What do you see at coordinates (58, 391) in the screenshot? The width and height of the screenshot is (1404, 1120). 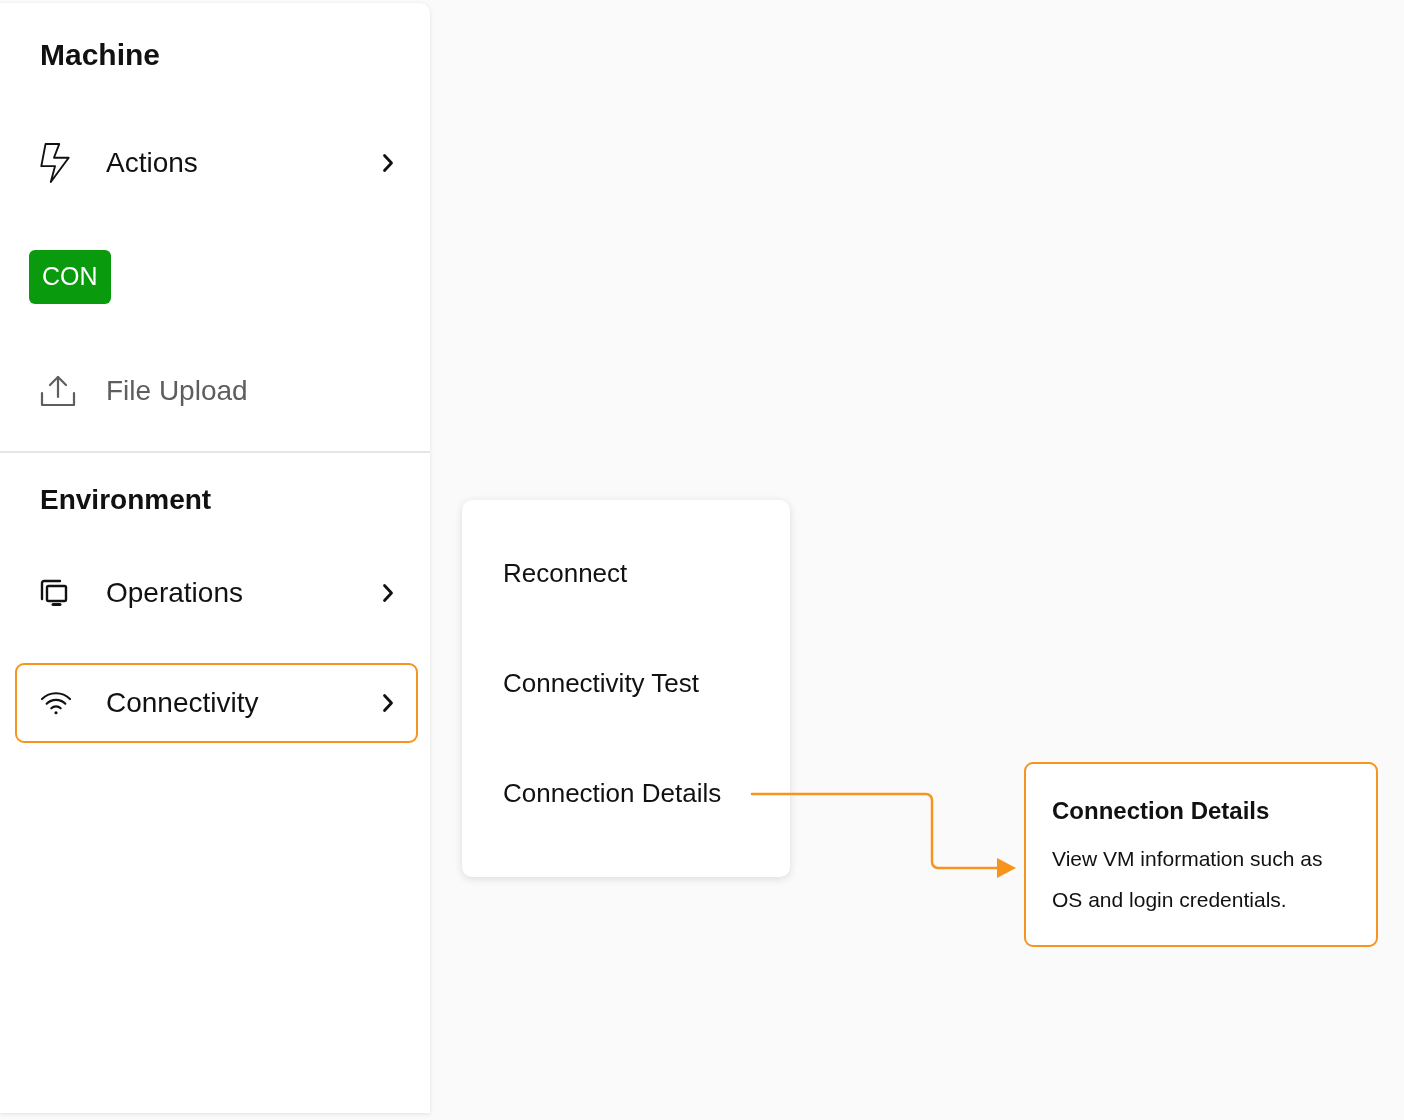 I see `upload-icon` at bounding box center [58, 391].